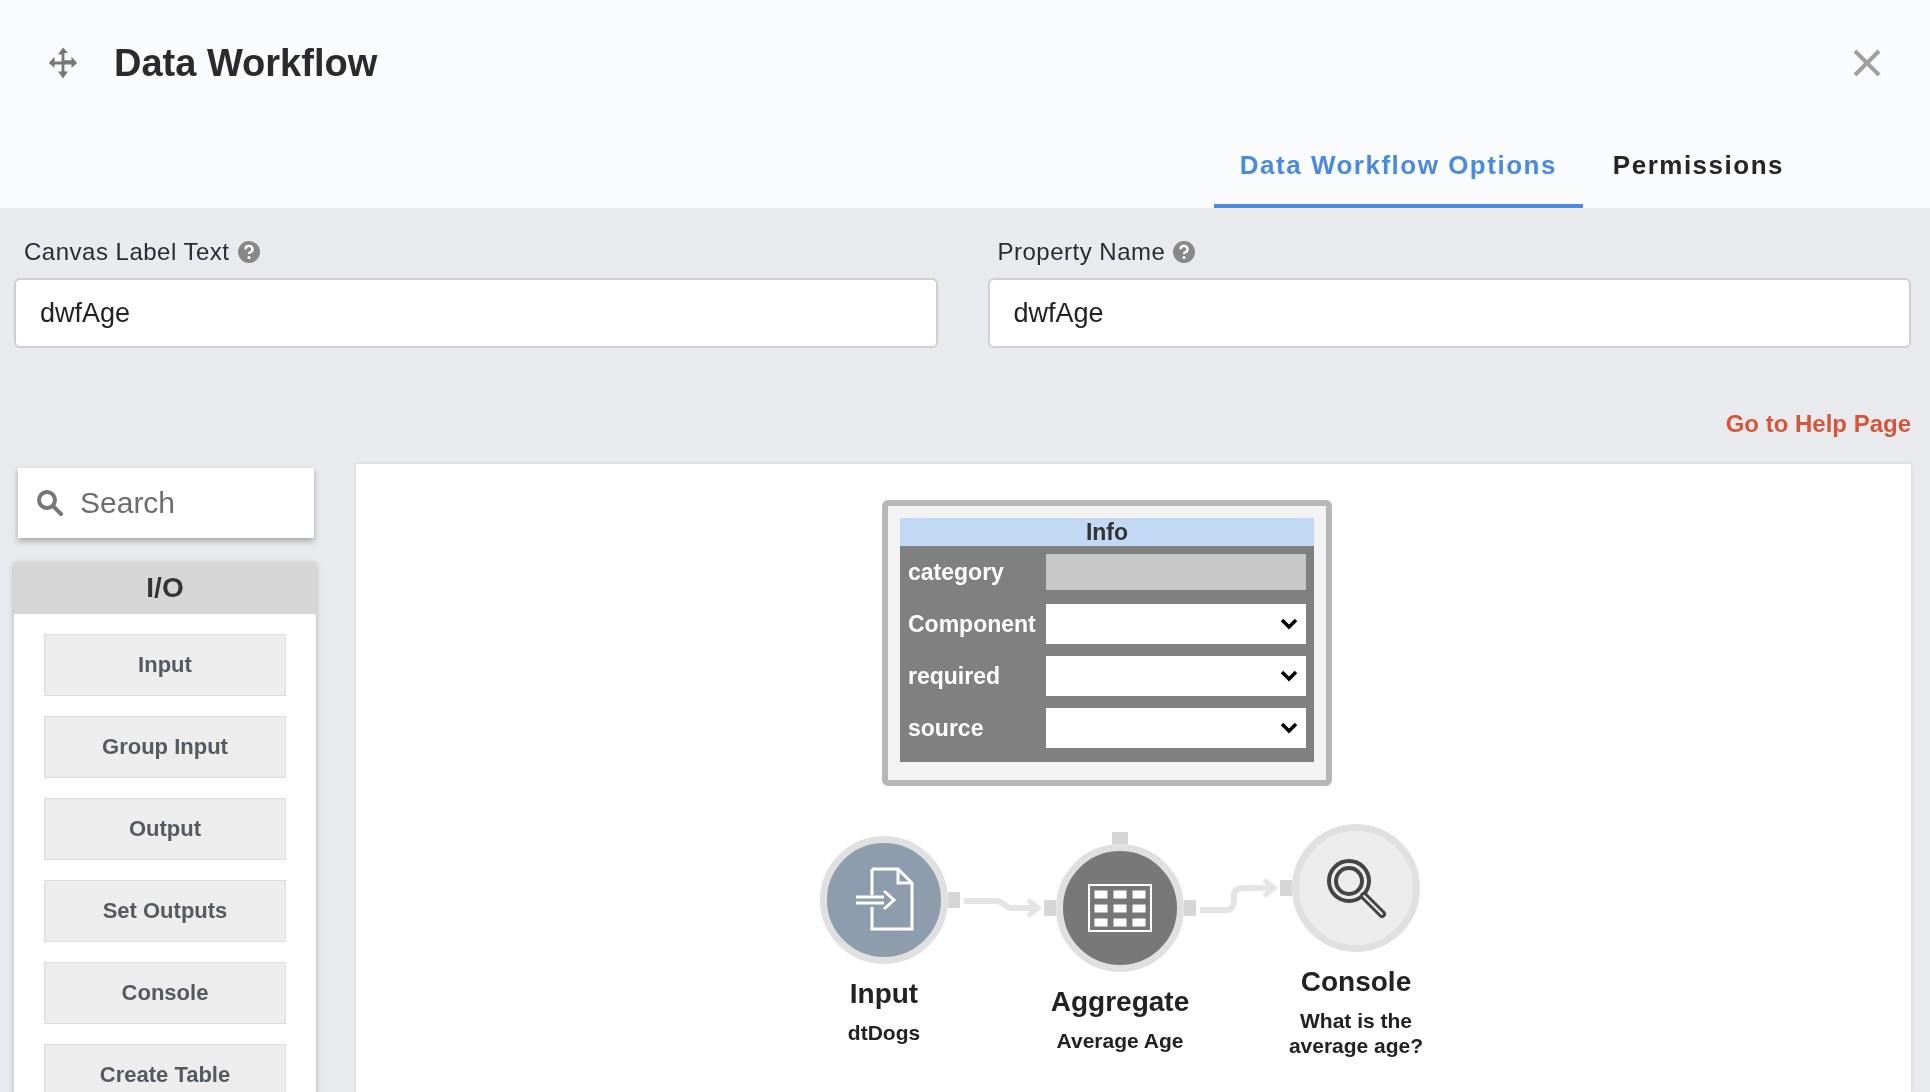  What do you see at coordinates (165, 829) in the screenshot?
I see `palette-item: Output` at bounding box center [165, 829].